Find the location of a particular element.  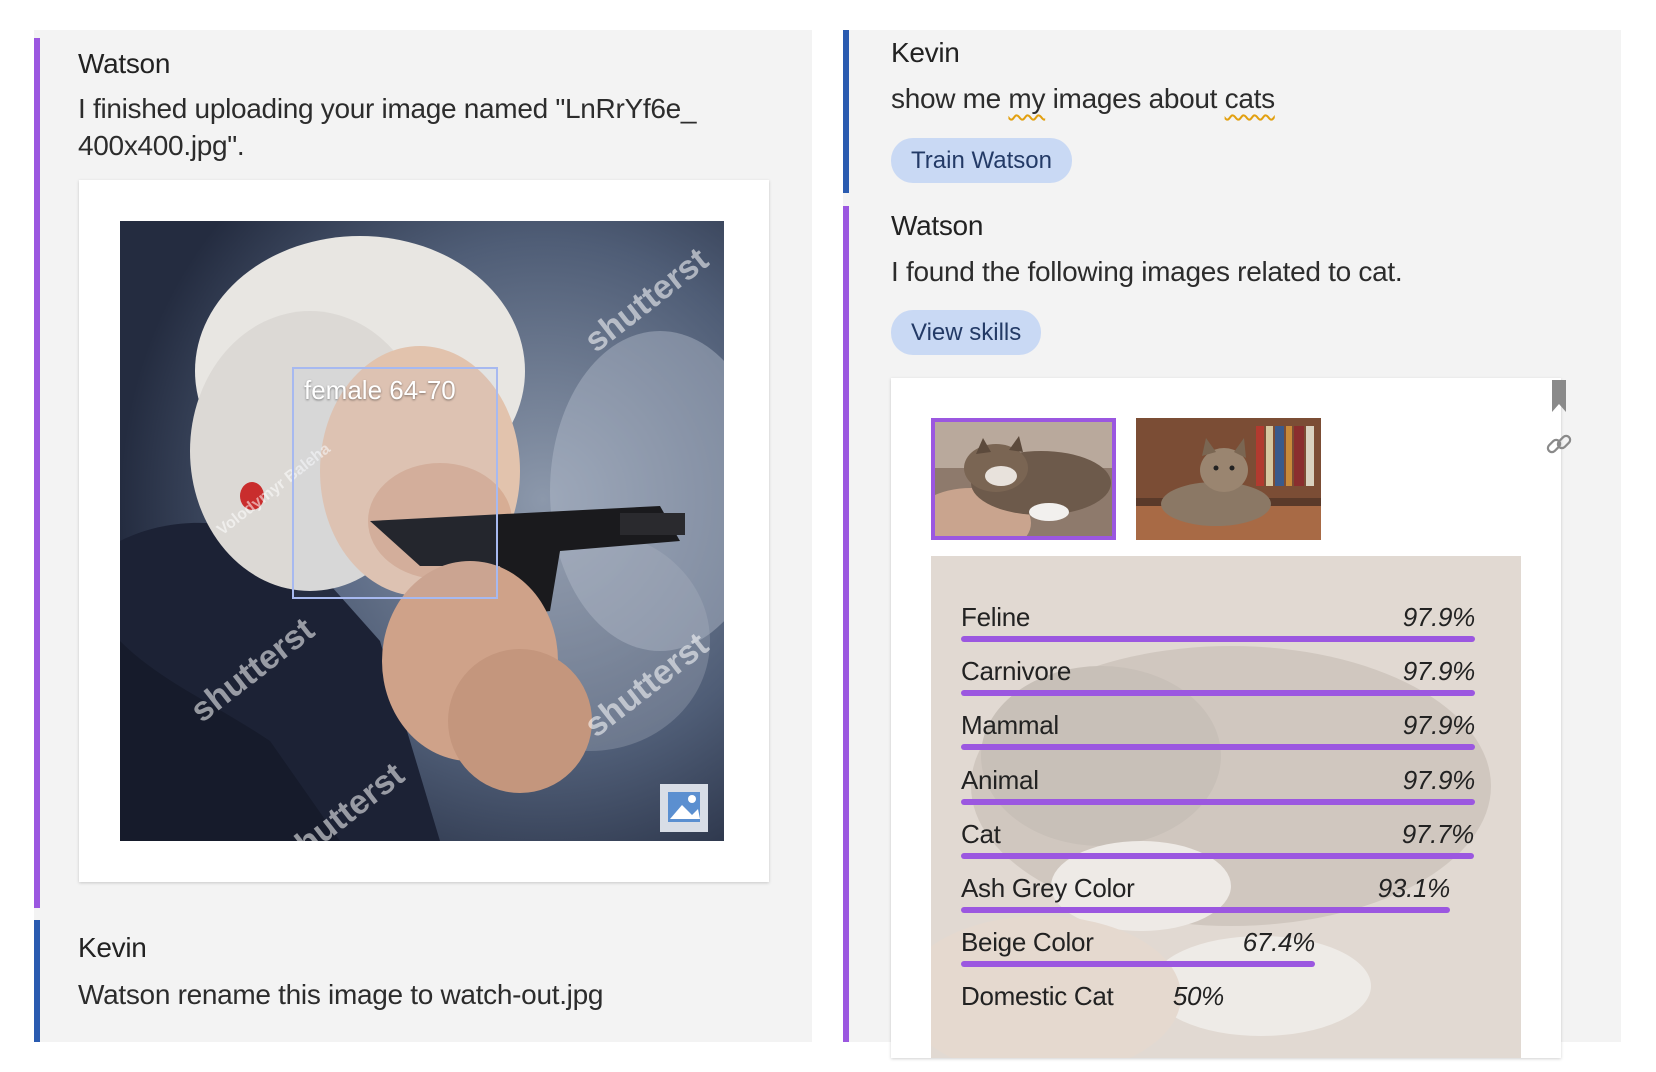

tag-row: Mammal 97.9% is located at coordinates (1218, 737).